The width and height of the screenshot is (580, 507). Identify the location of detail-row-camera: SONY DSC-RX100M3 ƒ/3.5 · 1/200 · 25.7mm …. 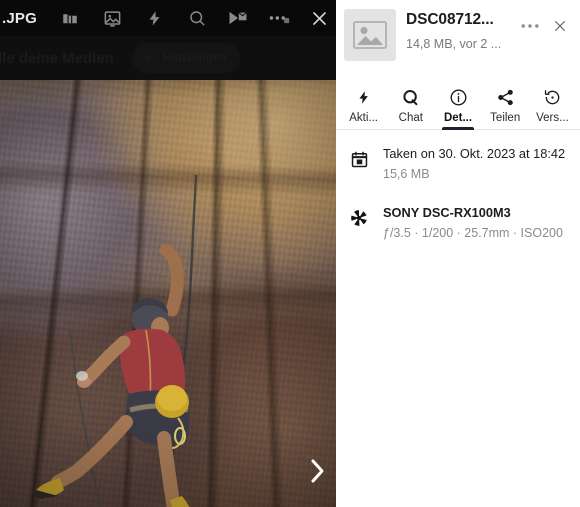
(460, 223).